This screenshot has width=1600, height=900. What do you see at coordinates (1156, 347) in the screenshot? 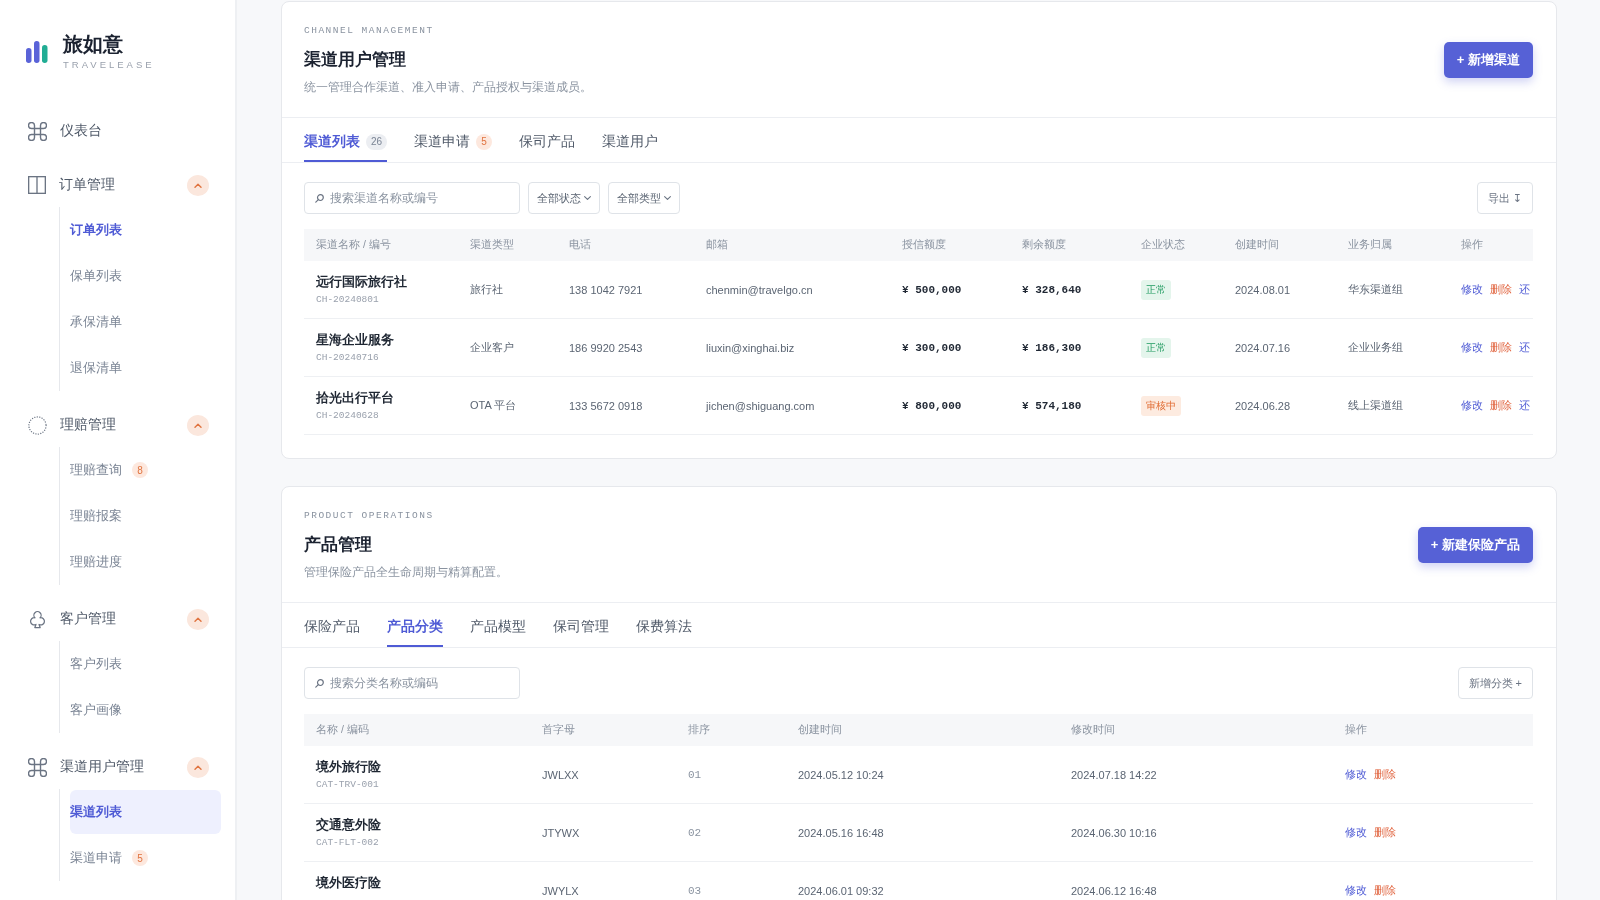
I see `status-tag: 正常` at bounding box center [1156, 347].